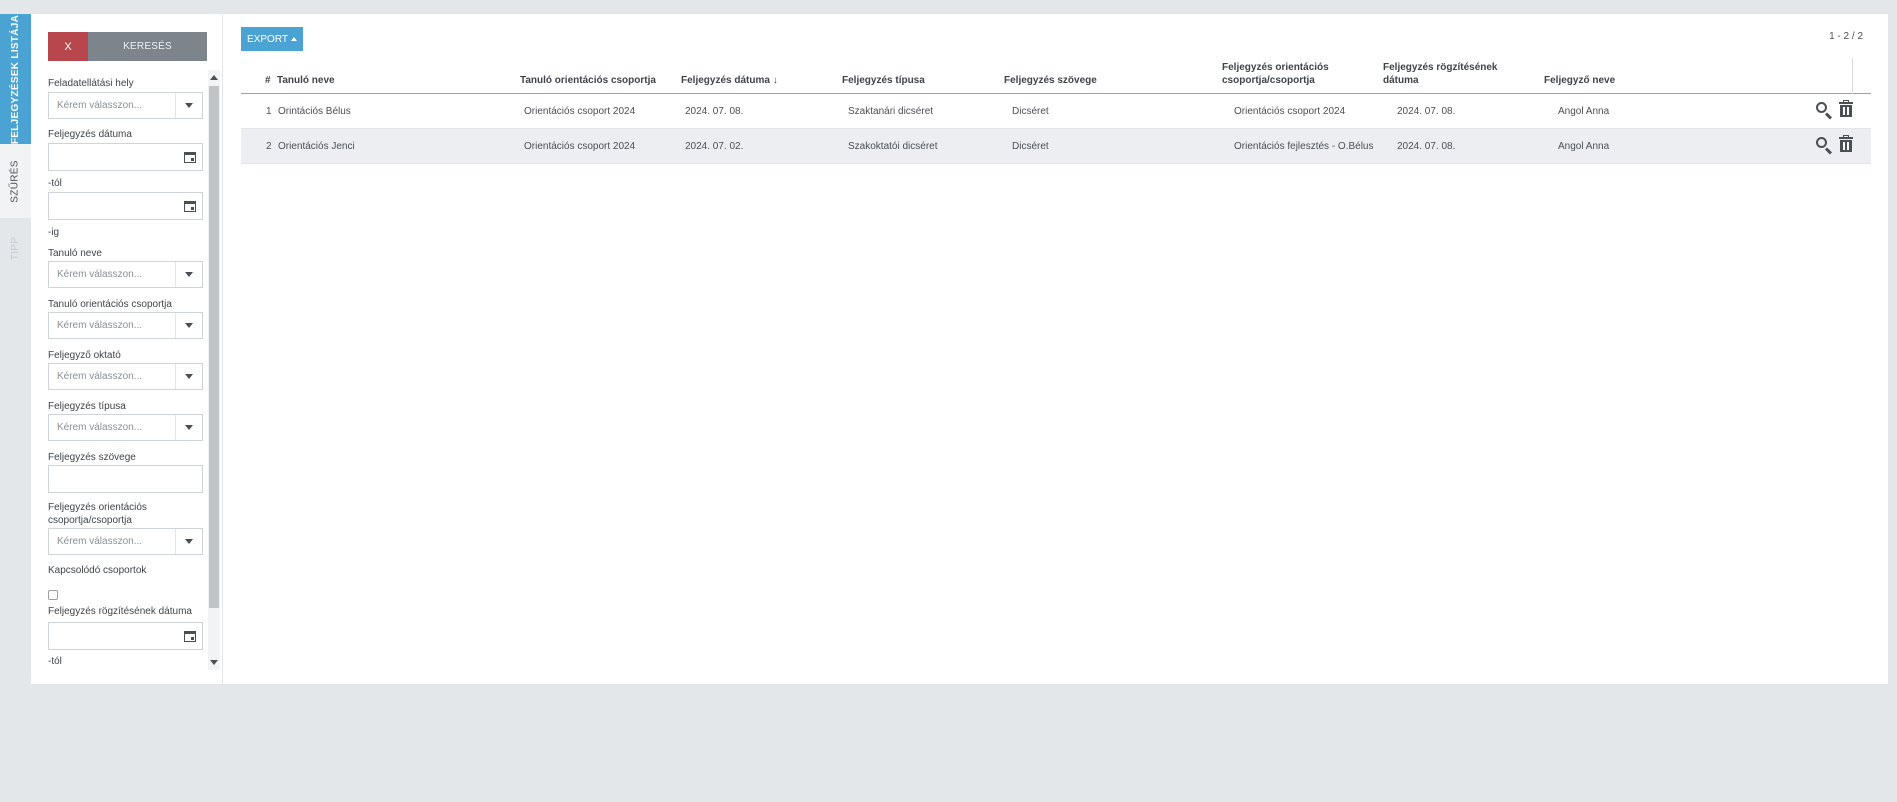 This screenshot has height=802, width=1897. What do you see at coordinates (214, 347) in the screenshot?
I see `scrollbar-thumb` at bounding box center [214, 347].